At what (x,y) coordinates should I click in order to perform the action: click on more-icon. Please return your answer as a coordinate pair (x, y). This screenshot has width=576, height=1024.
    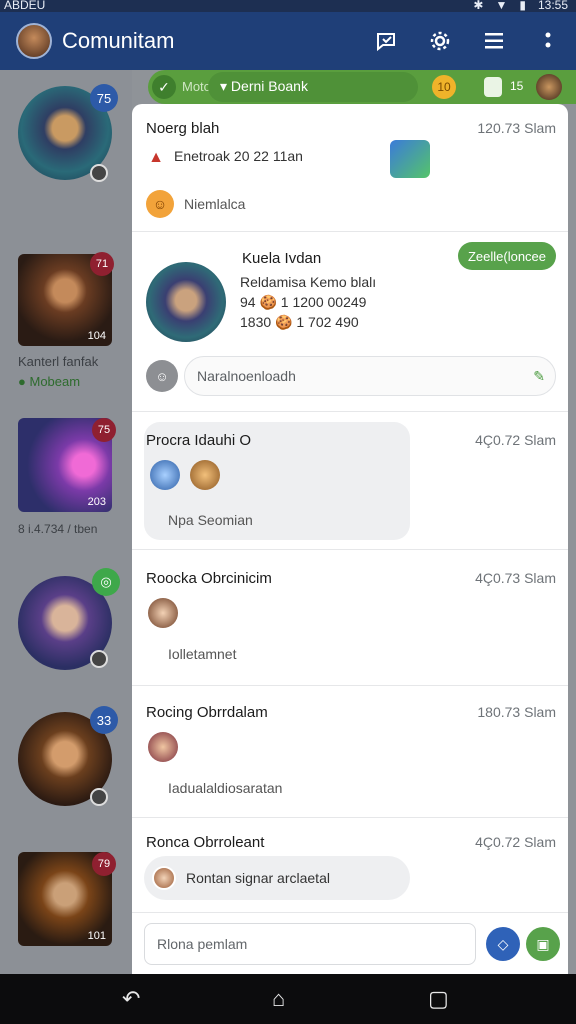
    Looking at the image, I should click on (548, 41).